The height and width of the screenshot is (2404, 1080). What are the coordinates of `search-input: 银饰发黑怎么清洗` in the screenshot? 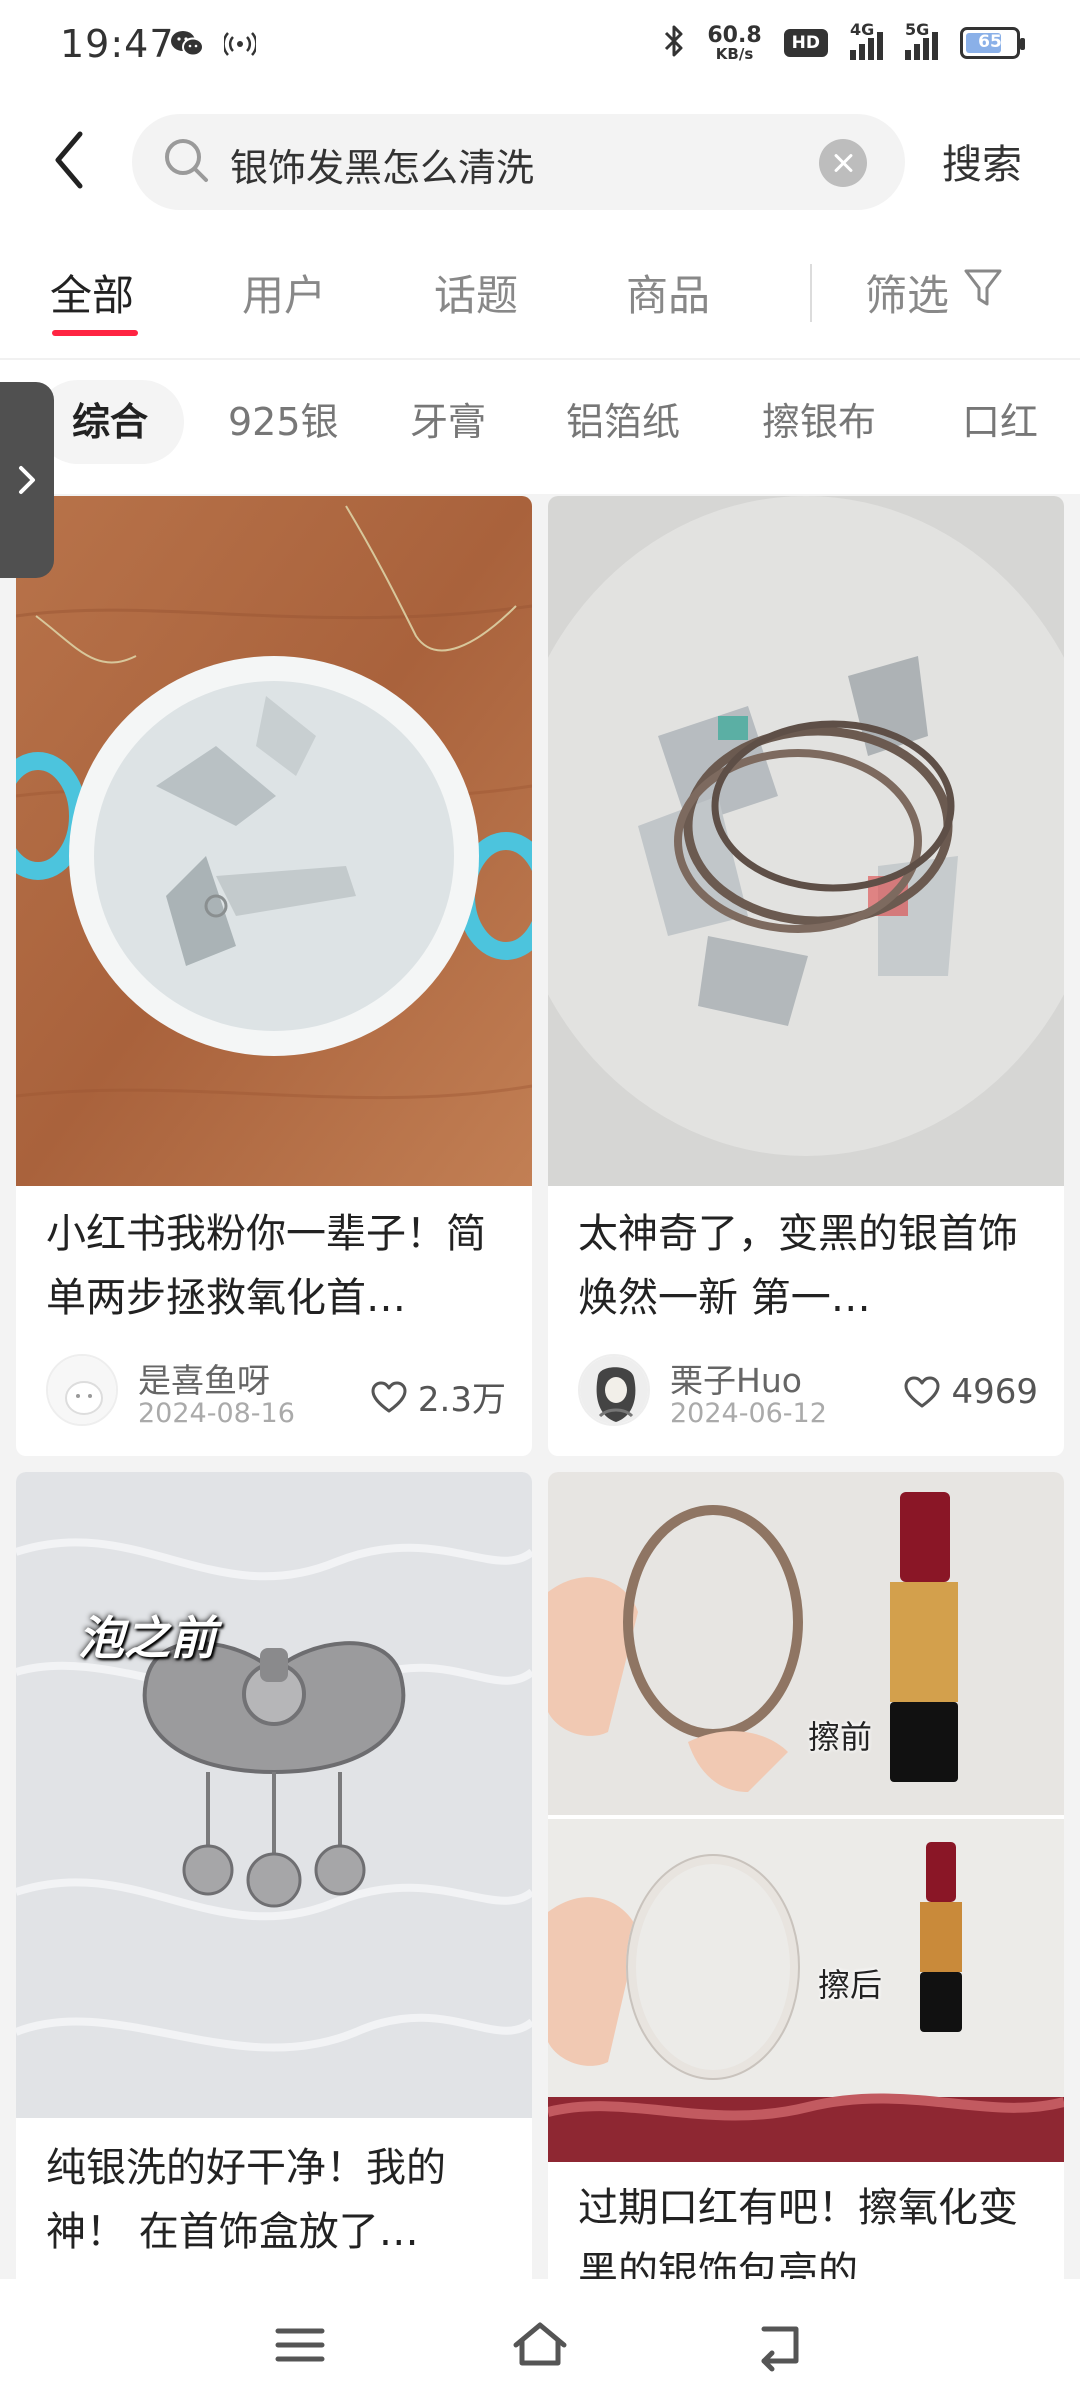 It's located at (518, 162).